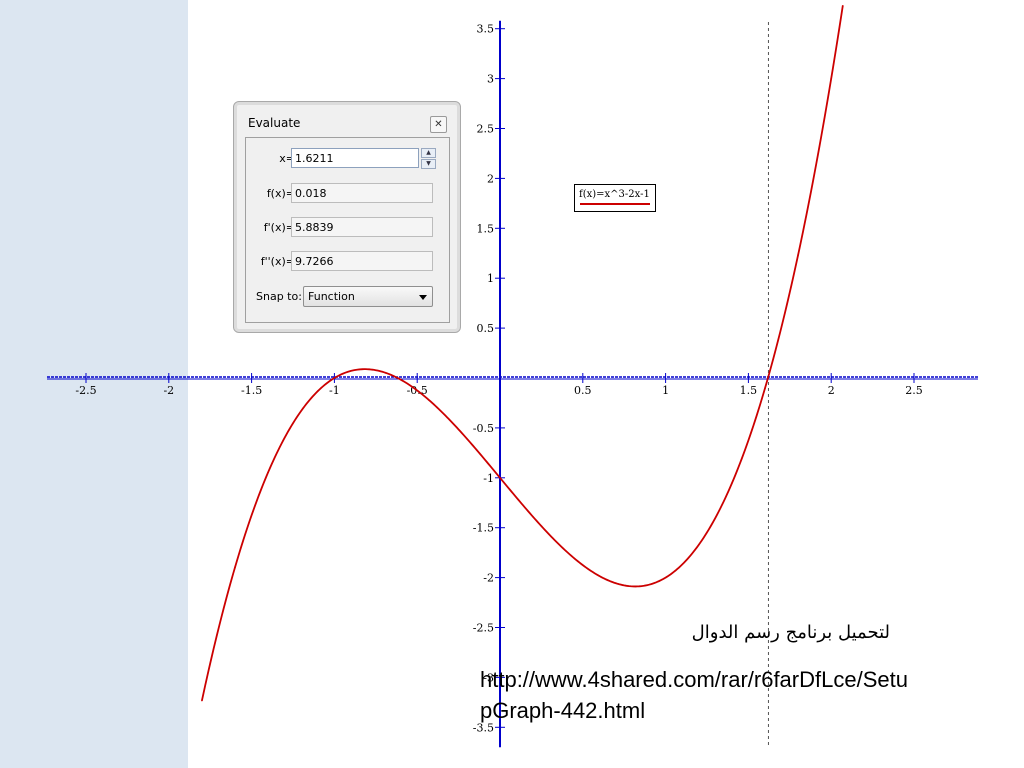  What do you see at coordinates (483, 528) in the screenshot?
I see `y-tick-label: -1.5` at bounding box center [483, 528].